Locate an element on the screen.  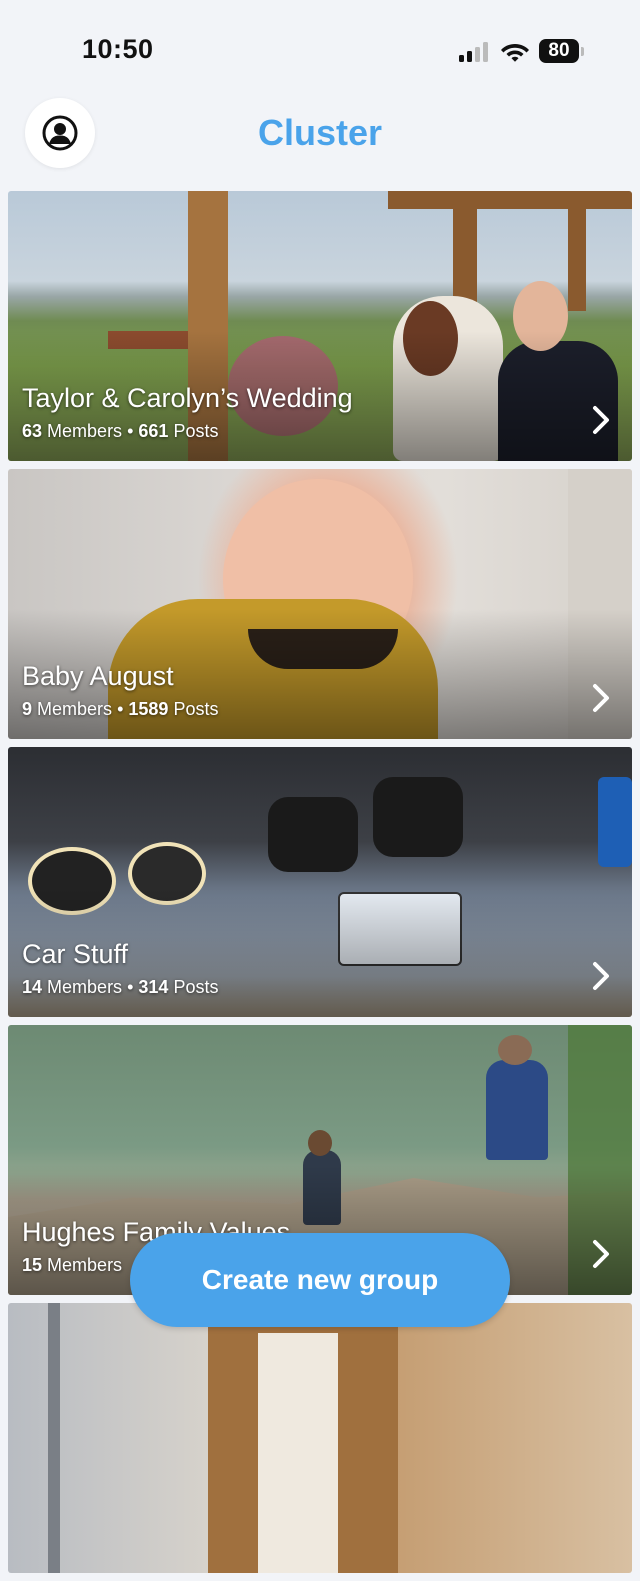
status-bar: 10:50 80 is located at coordinates (320, 50).